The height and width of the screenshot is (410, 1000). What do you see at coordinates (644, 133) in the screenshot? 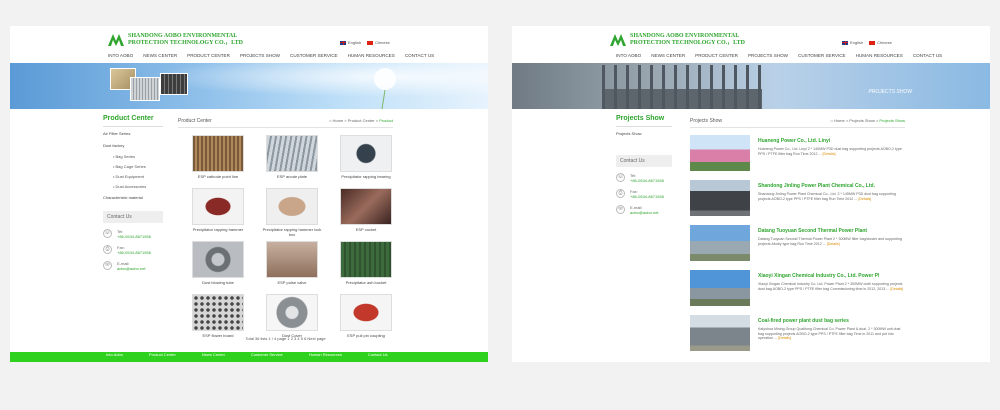
I see `sidebar-item-projects: Projects Show` at bounding box center [644, 133].